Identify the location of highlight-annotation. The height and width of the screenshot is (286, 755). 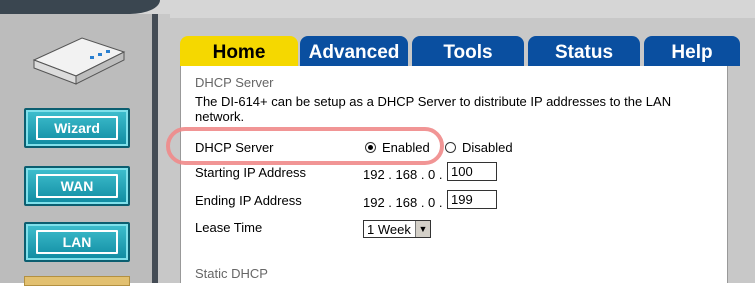
(305, 146).